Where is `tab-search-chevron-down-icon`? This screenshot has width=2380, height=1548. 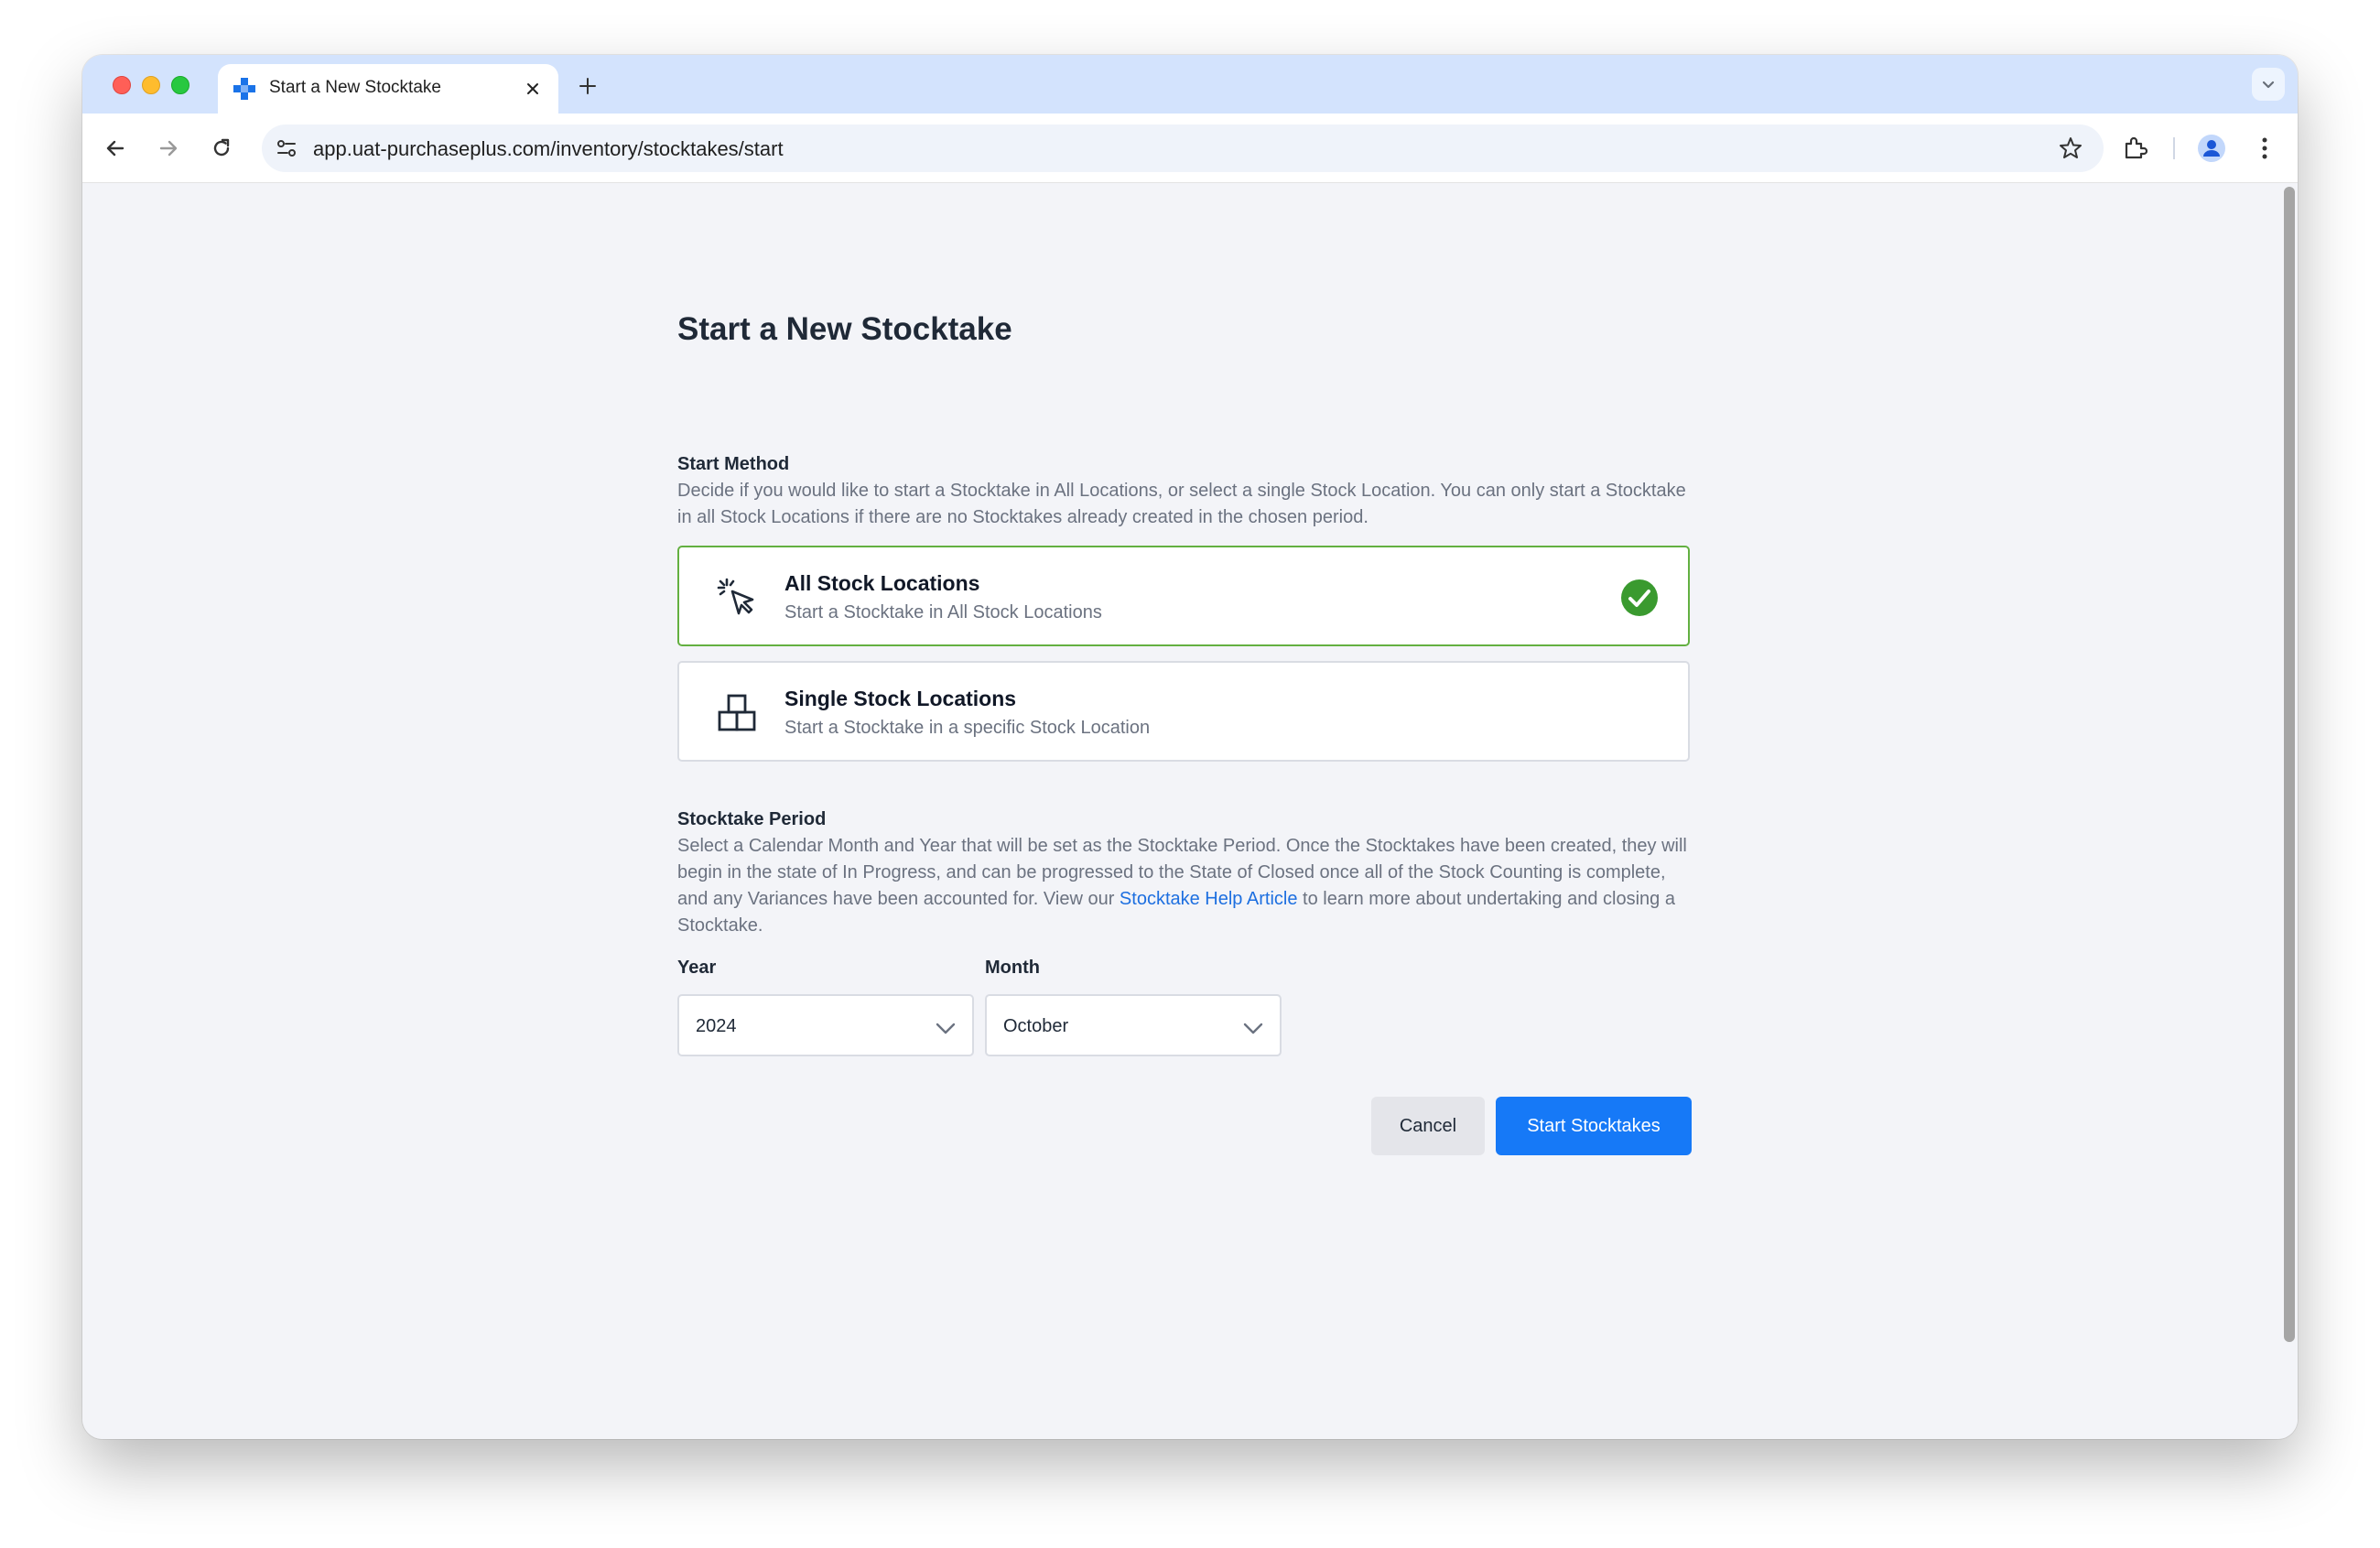 tab-search-chevron-down-icon is located at coordinates (2268, 84).